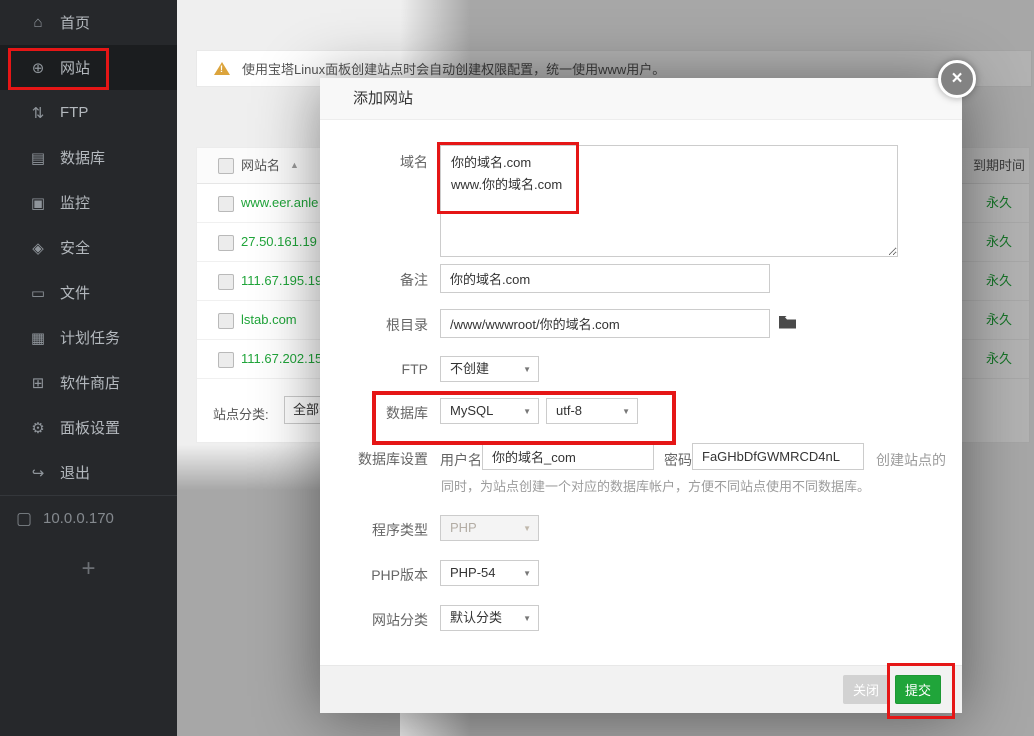 This screenshot has height=736, width=1034. I want to click on close-button: 关闭, so click(866, 689).